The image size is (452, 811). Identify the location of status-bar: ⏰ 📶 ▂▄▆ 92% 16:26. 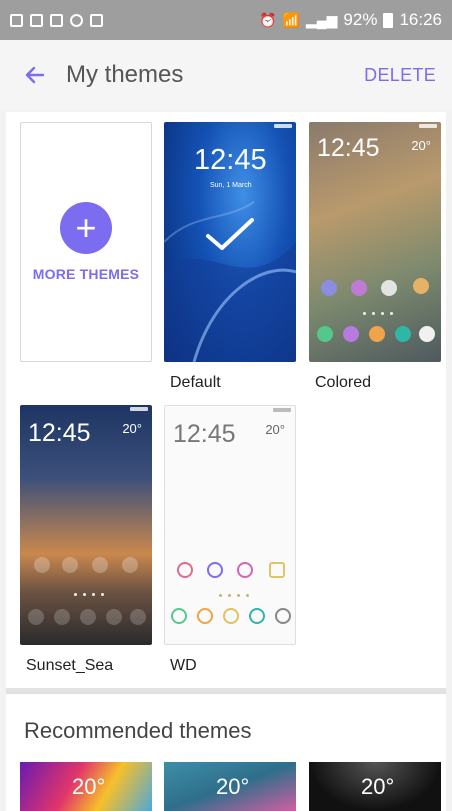
(226, 20).